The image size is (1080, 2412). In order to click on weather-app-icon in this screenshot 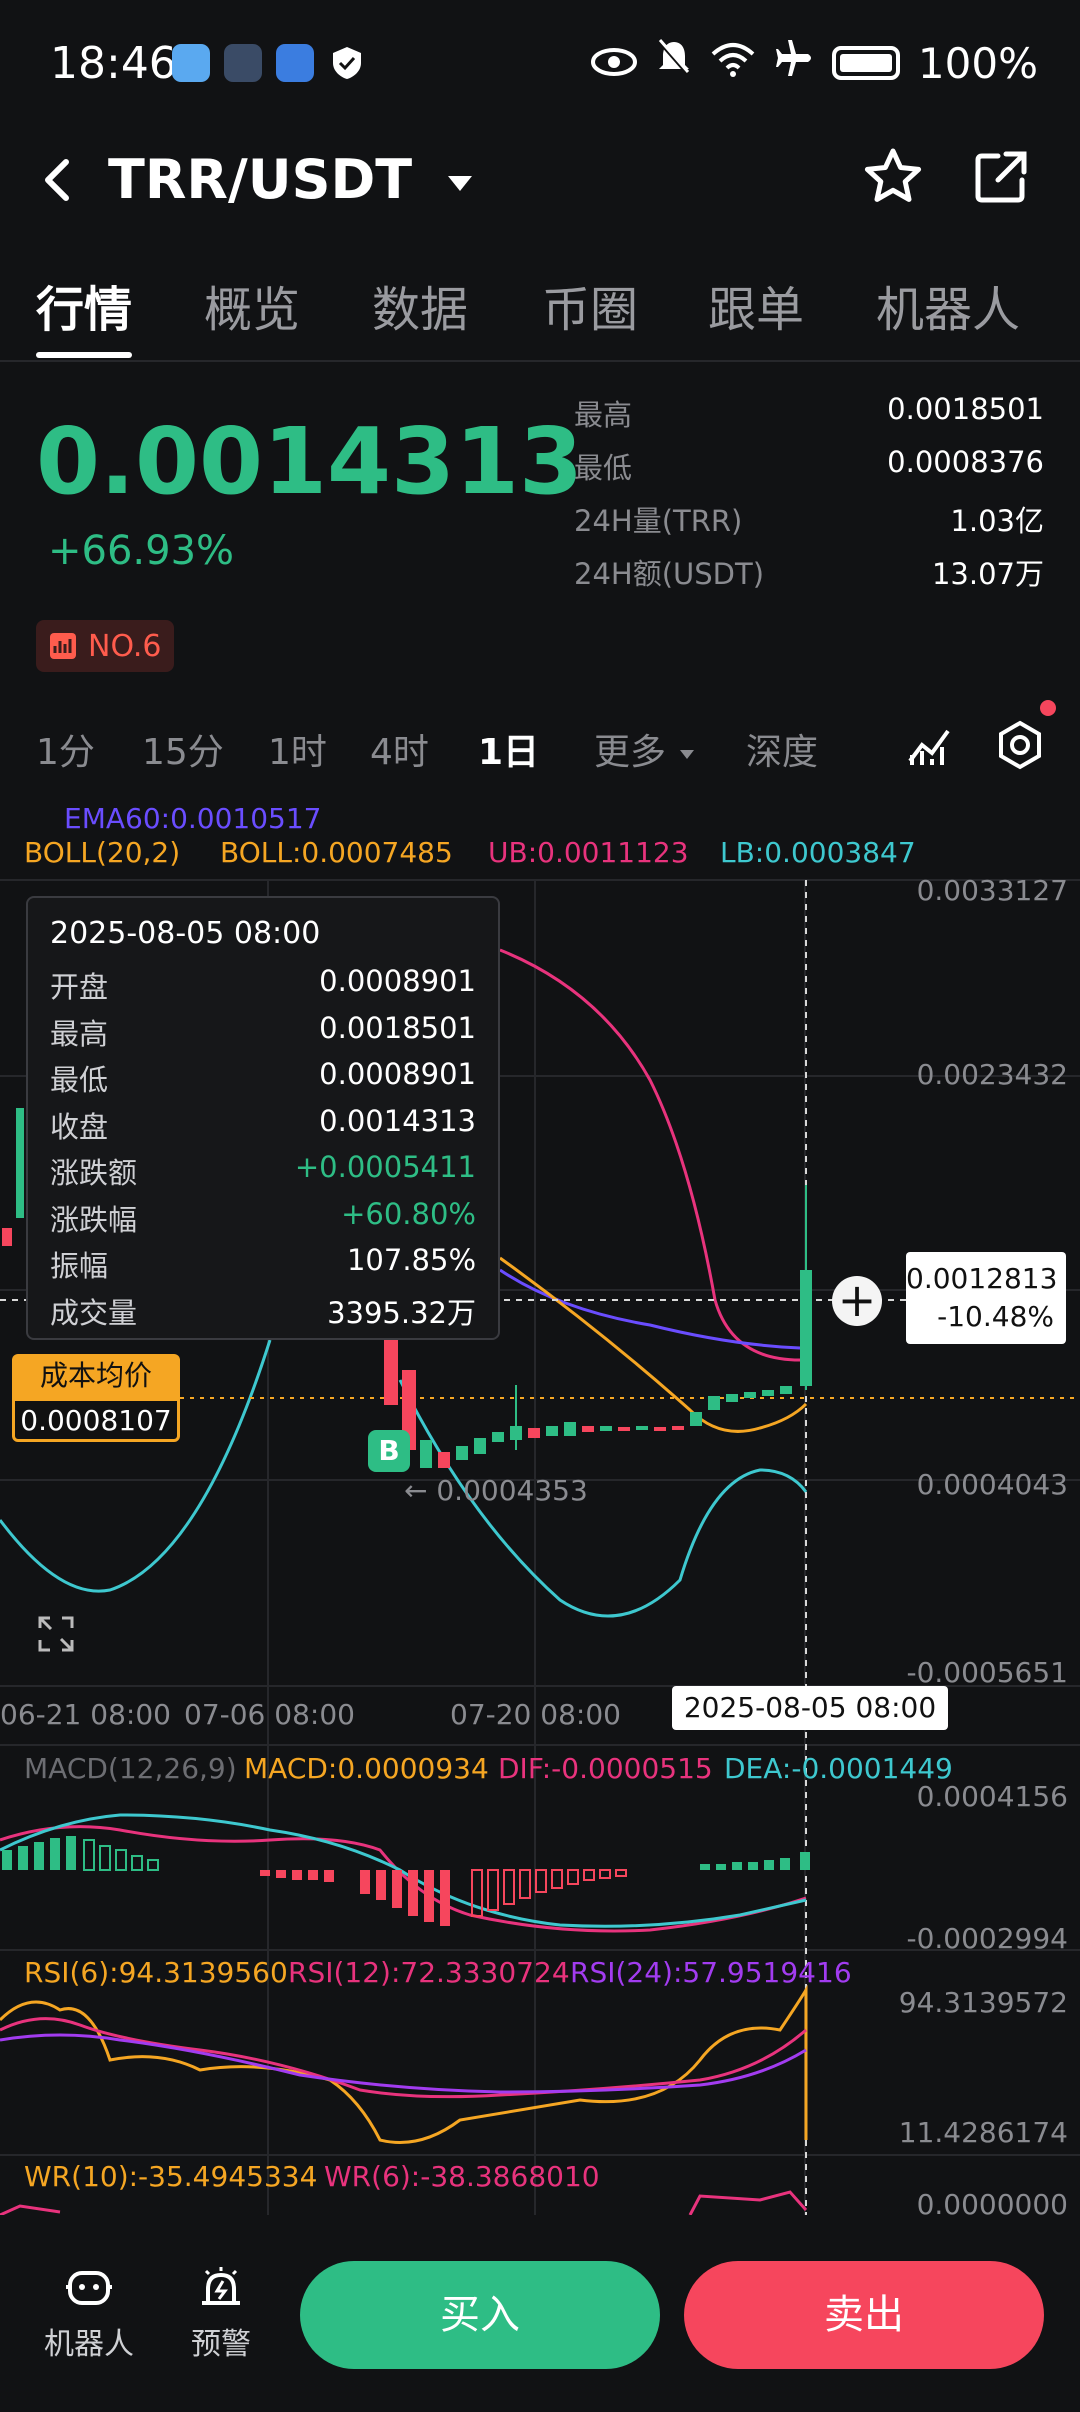, I will do `click(191, 63)`.